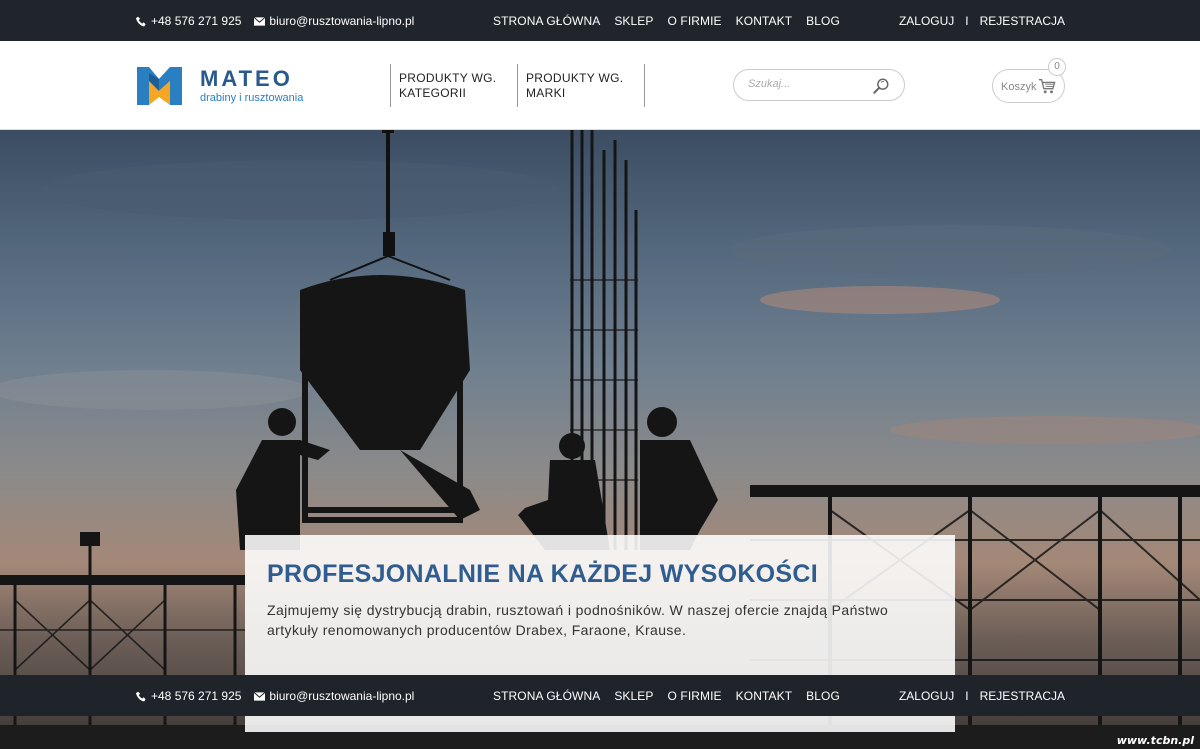  I want to click on sticky-nav-about: O FIRMIE, so click(695, 696).